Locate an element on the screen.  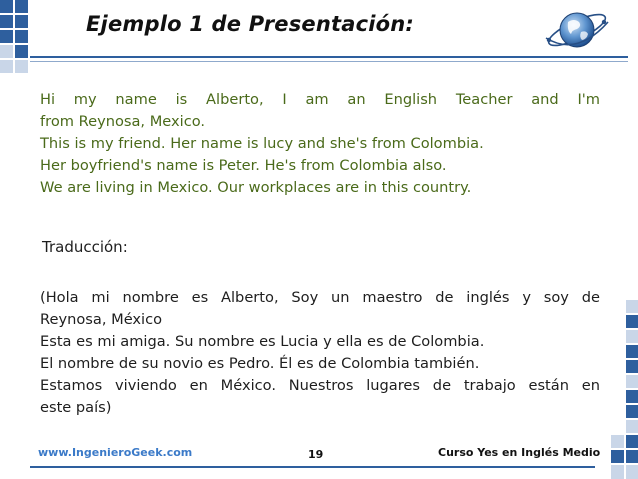
text-line: Reynosa, México is located at coordinates (101, 319).